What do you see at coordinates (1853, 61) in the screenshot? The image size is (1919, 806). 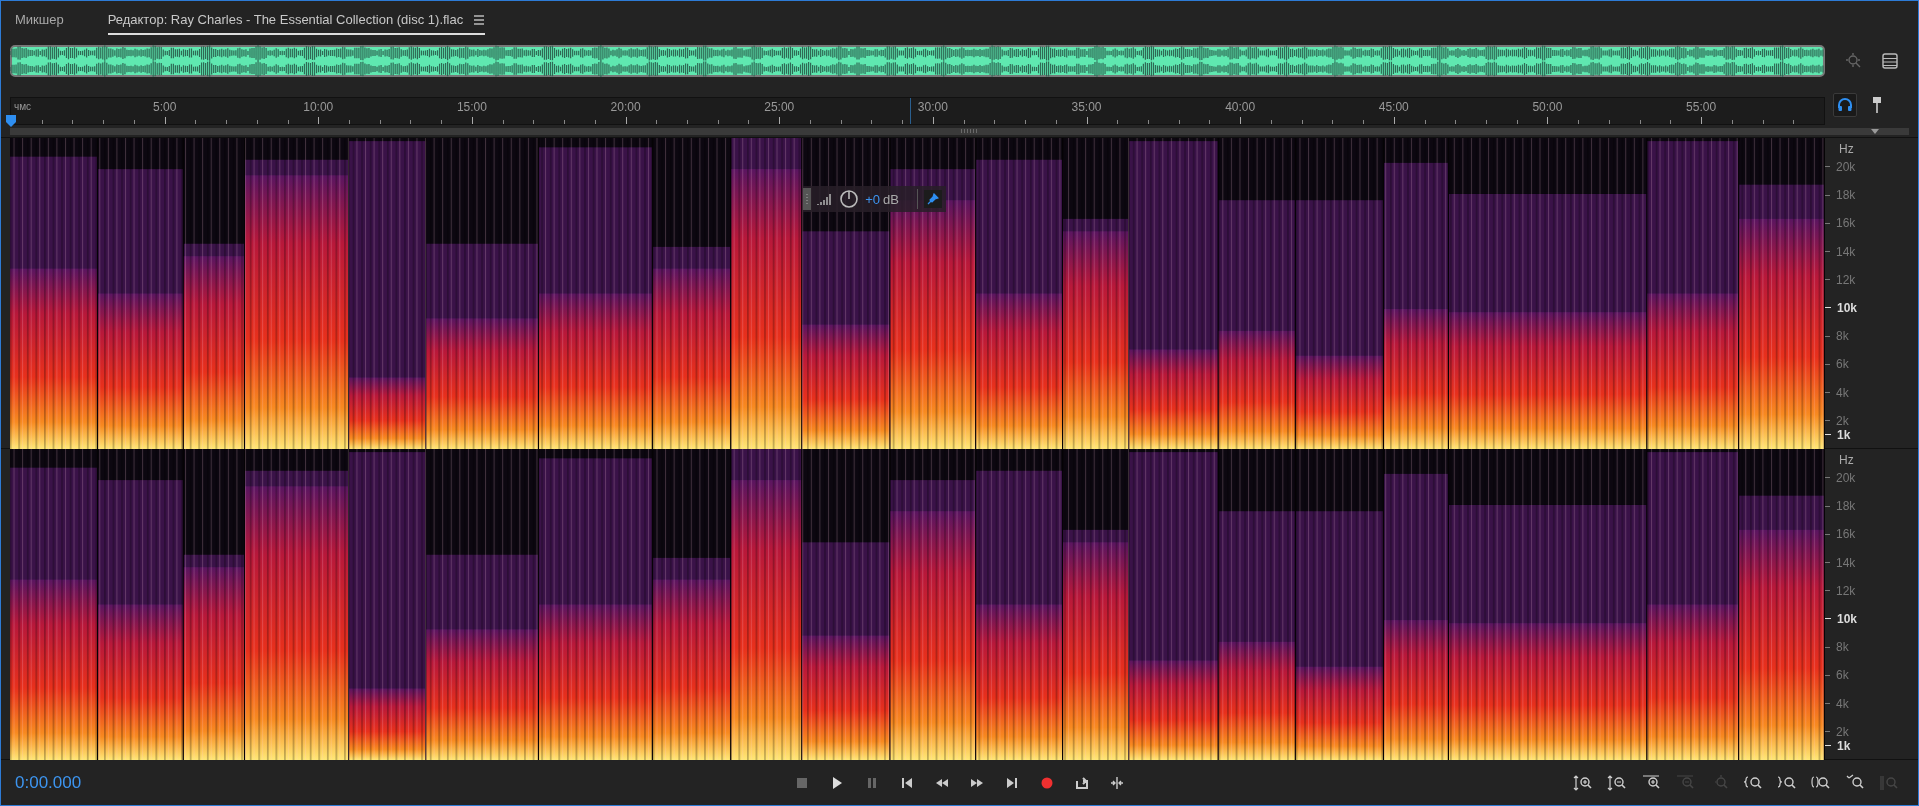 I see `zoom-icon` at bounding box center [1853, 61].